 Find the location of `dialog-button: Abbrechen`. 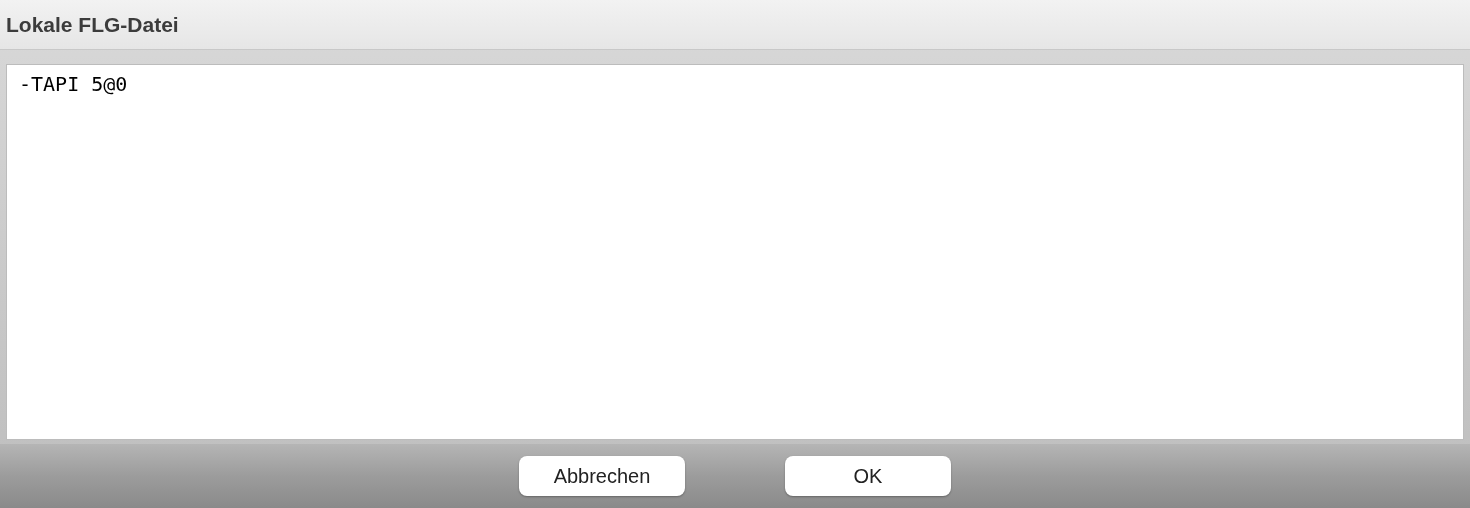

dialog-button: Abbrechen is located at coordinates (602, 476).